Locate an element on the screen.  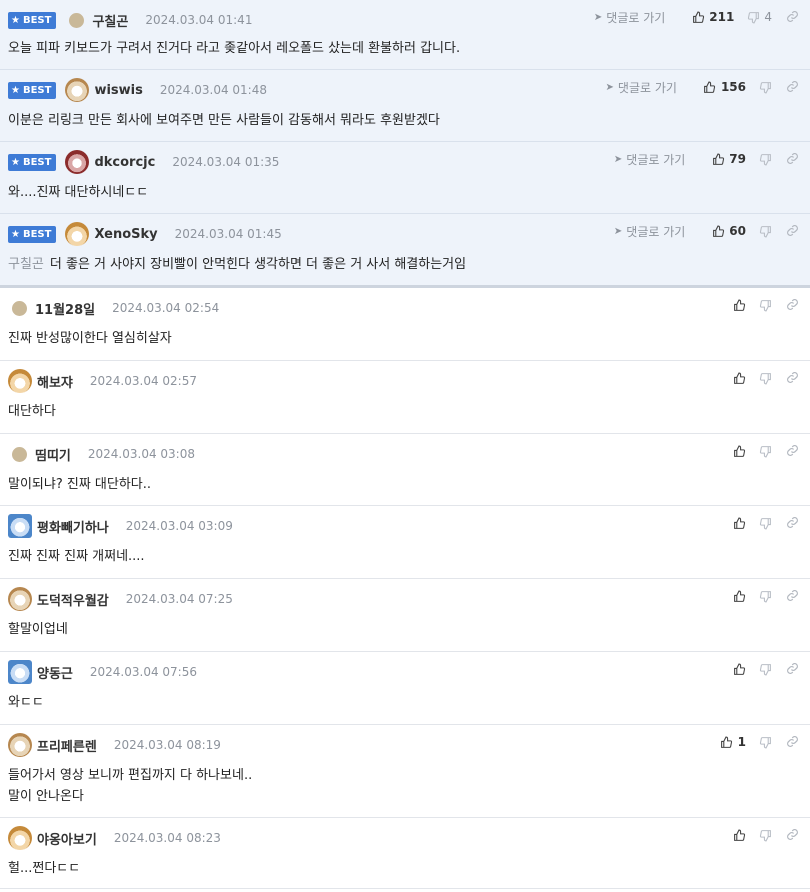
comment-text: 헐...쩐다ㄷㄷ is located at coordinates (44, 868).